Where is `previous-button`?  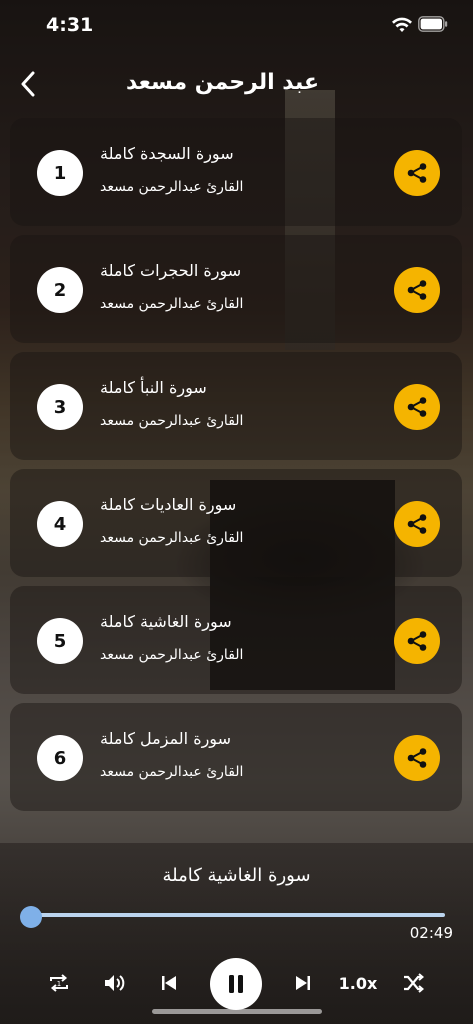
previous-button is located at coordinates (169, 983).